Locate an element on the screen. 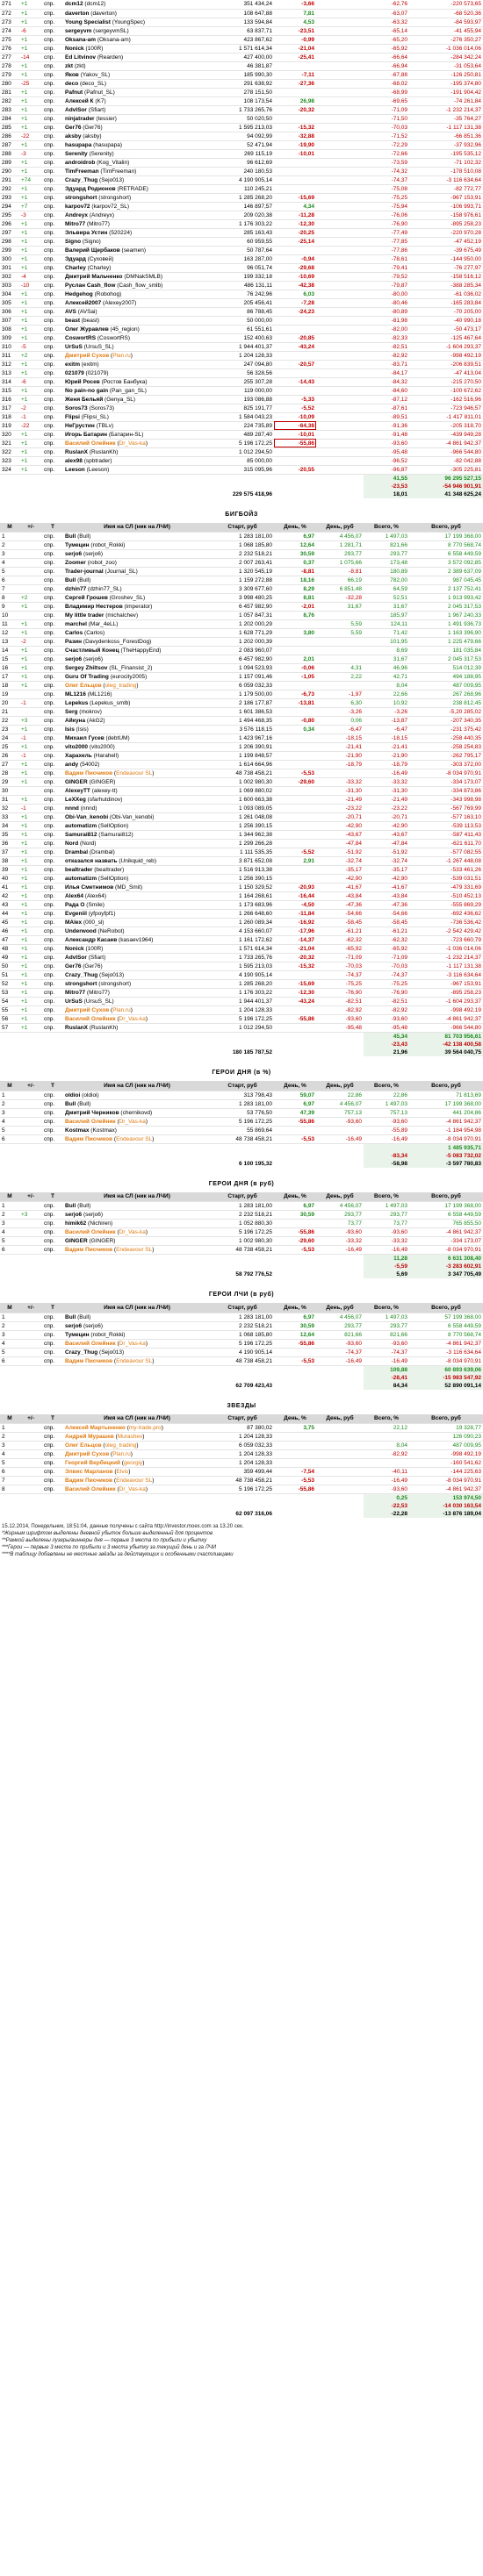  participant-name: Алексей К is located at coordinates (79, 100).